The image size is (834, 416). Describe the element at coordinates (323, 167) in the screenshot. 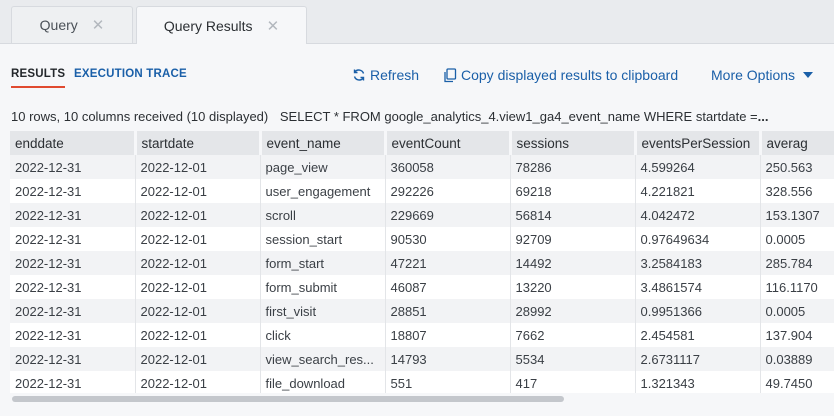

I see `table-cell: page_view` at that location.